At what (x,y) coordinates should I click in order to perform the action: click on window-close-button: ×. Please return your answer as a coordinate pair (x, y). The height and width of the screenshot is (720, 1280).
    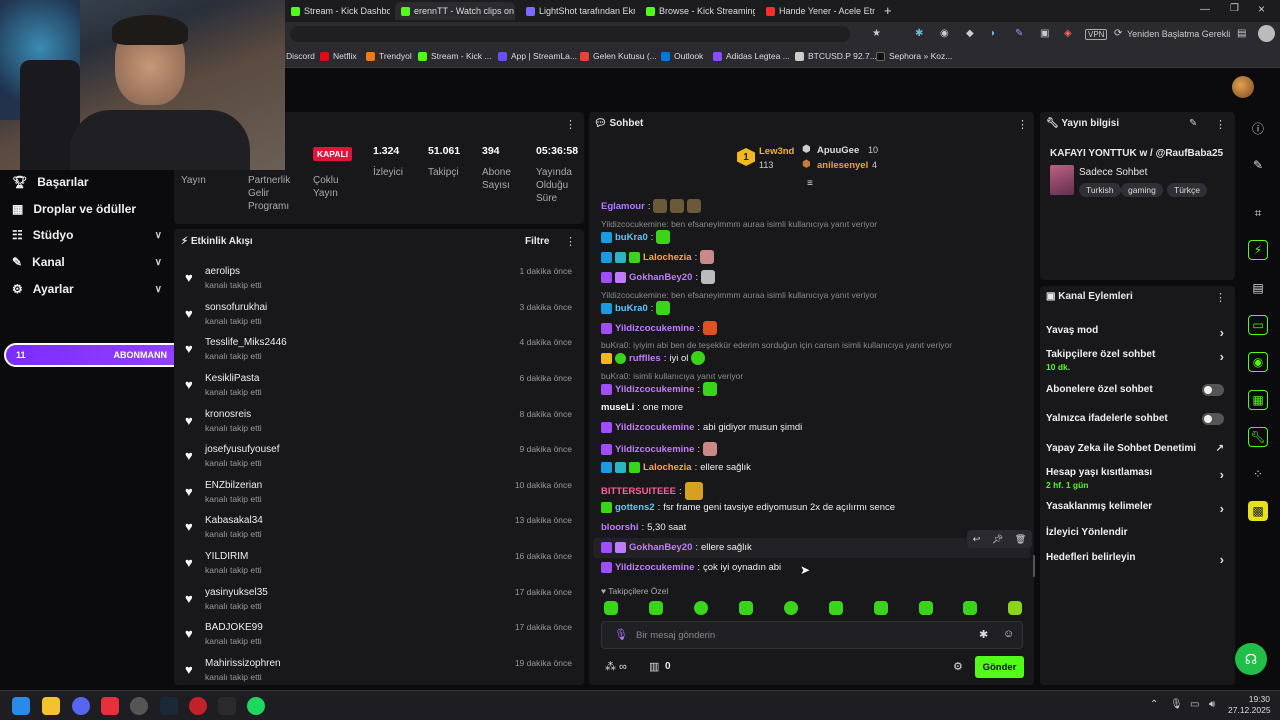
    Looking at the image, I should click on (1261, 9).